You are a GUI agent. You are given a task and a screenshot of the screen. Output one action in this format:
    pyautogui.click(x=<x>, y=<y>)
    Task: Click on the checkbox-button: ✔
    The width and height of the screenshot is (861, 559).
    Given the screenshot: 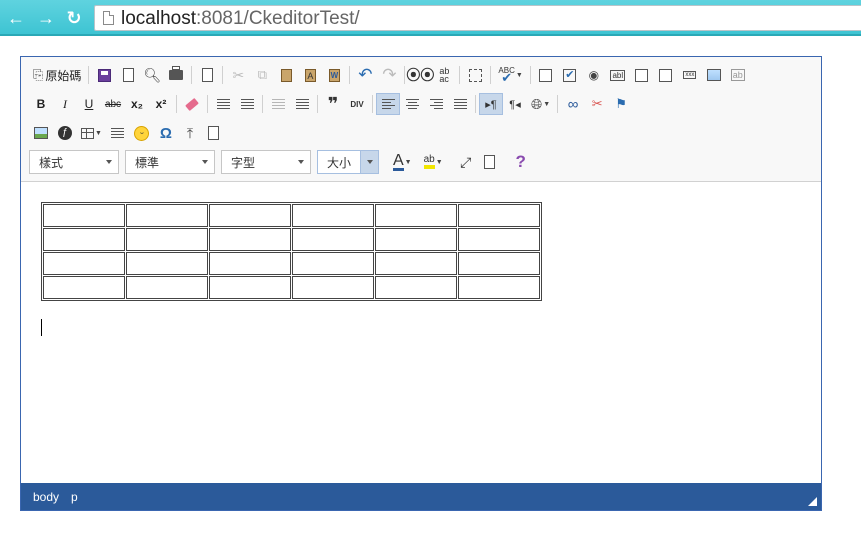 What is the action you would take?
    pyautogui.click(x=570, y=75)
    